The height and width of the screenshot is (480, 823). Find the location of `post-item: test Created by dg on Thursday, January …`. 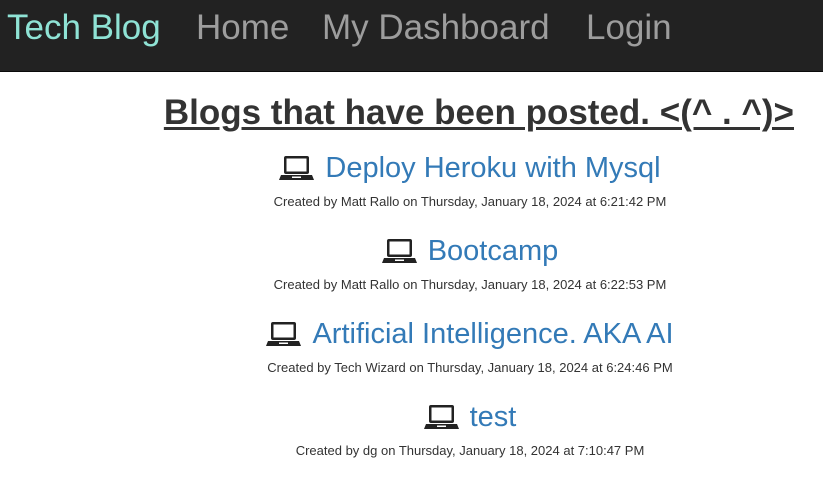

post-item: test Created by dg on Thursday, January … is located at coordinates (470, 438).